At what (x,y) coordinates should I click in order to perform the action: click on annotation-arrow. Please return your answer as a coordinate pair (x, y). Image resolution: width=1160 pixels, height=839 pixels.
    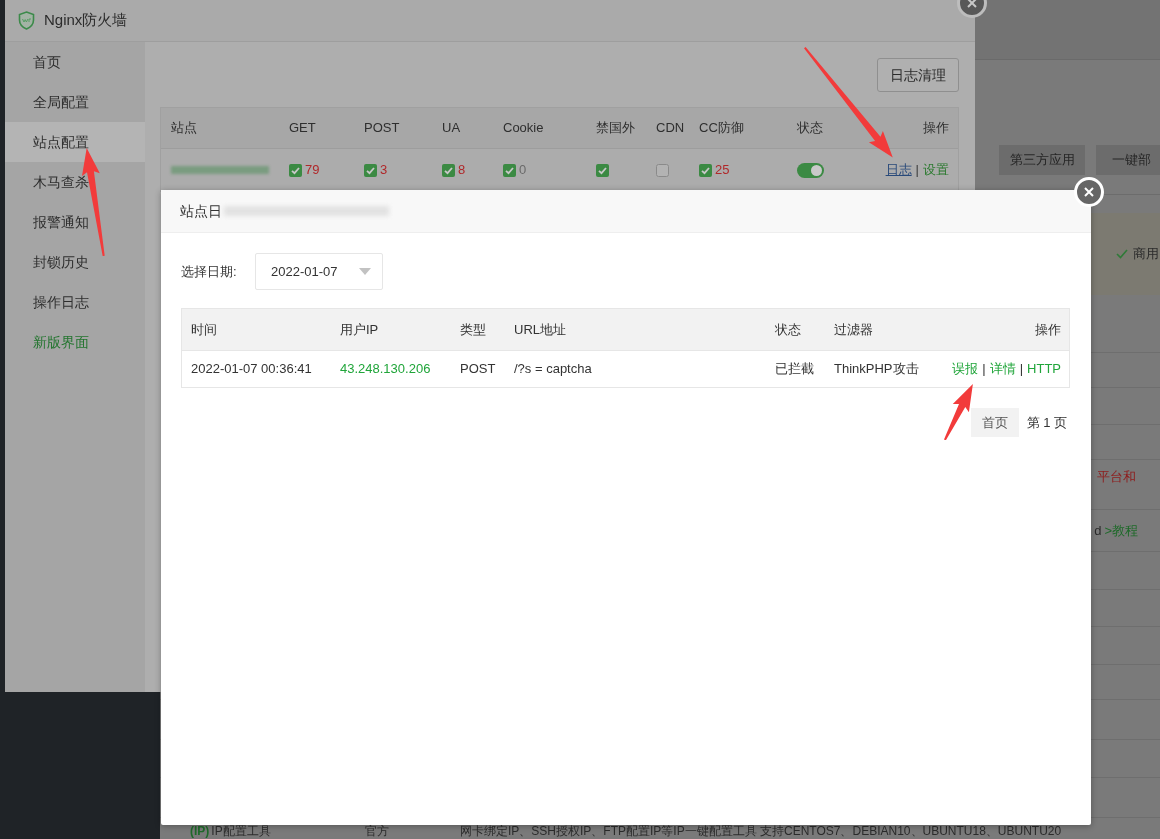
    Looking at the image, I should click on (958, 412).